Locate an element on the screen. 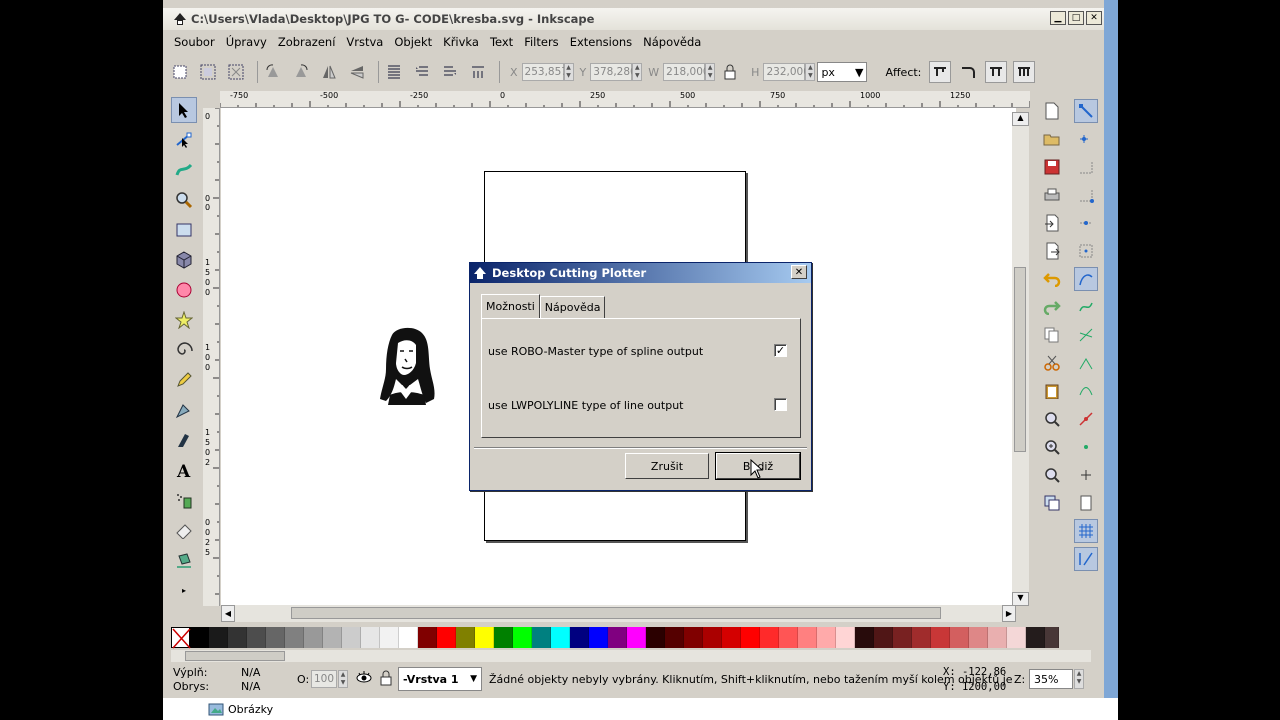  menu-zobrazeni: Zobrazení is located at coordinates (307, 42).